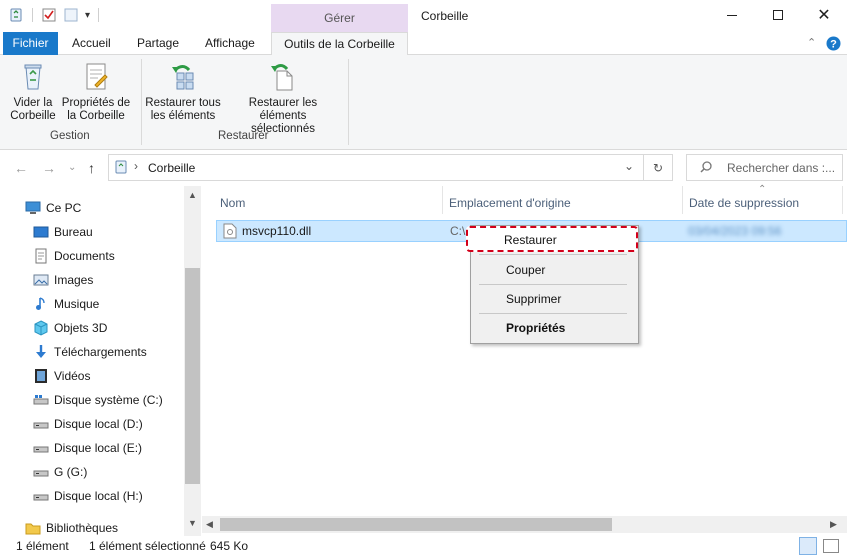 The image size is (847, 557). What do you see at coordinates (808, 546) in the screenshot?
I see `details-view-icon` at bounding box center [808, 546].